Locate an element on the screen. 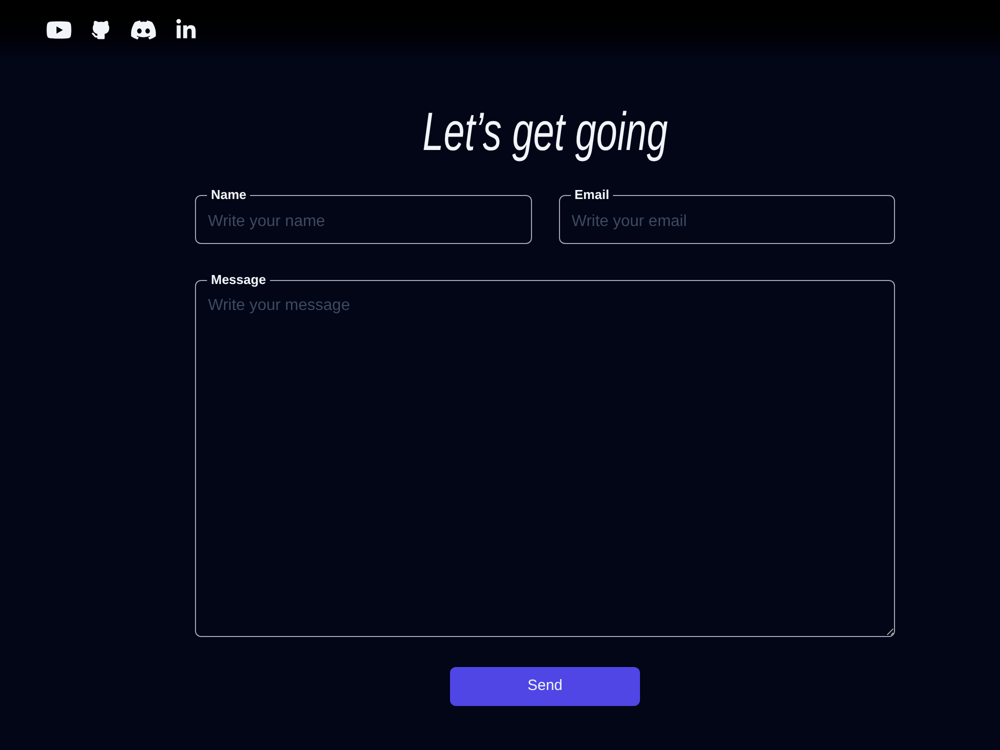  page-title: Let’s get going is located at coordinates (545, 132).